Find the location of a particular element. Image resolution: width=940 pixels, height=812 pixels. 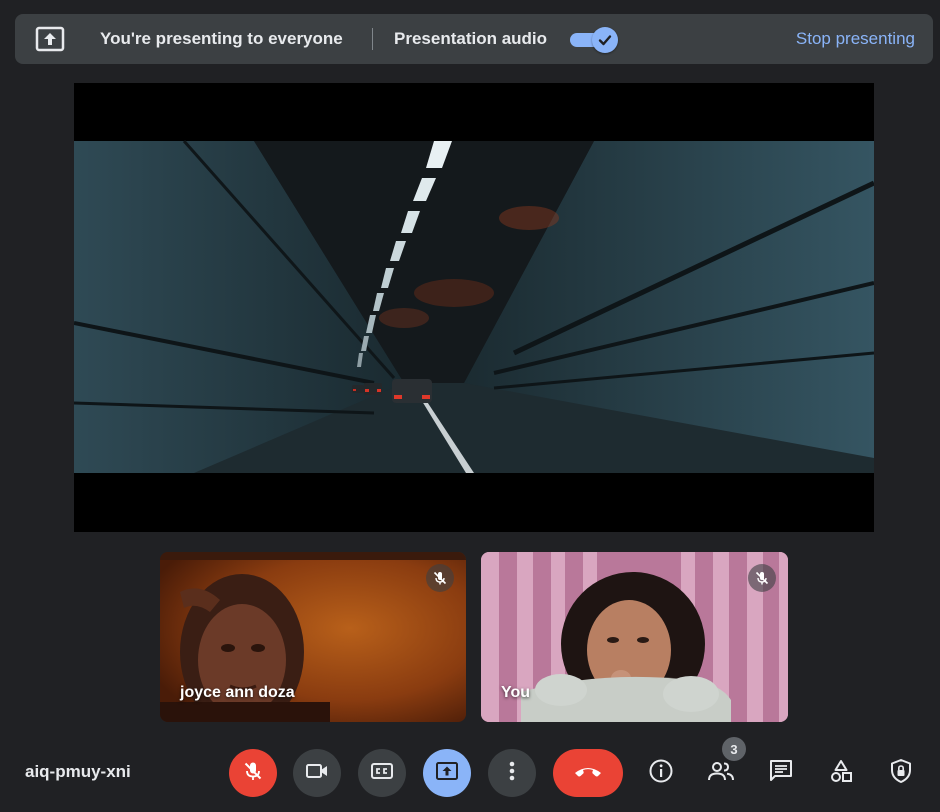

call-end-icon is located at coordinates (588, 773).